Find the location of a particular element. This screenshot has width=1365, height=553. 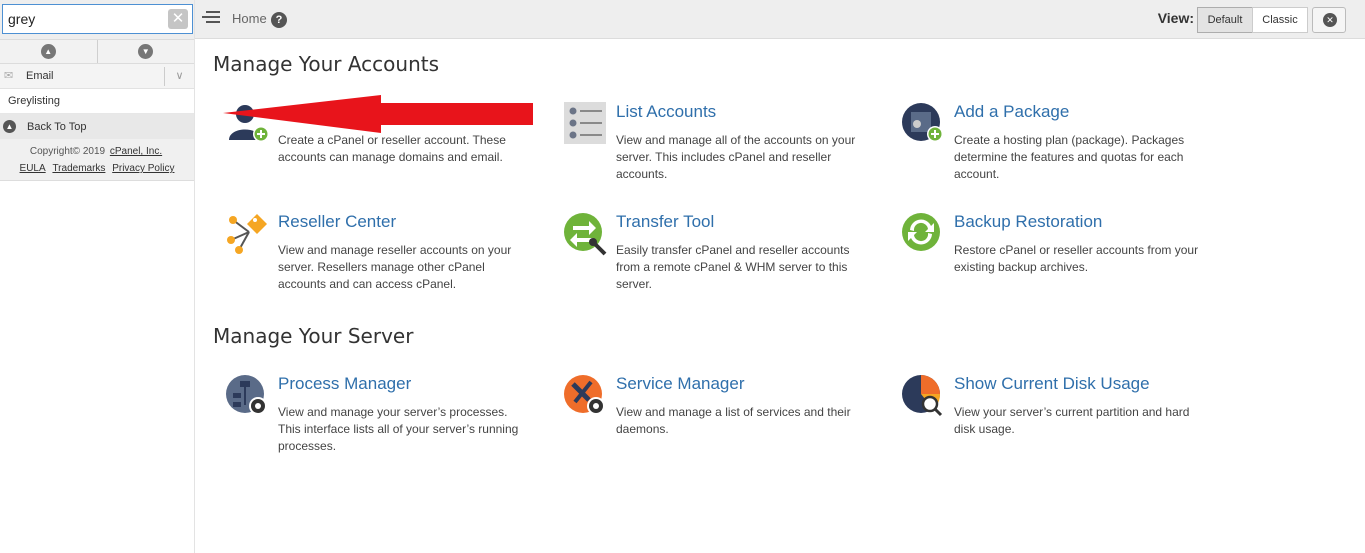

chevron-up-icon: ▲ is located at coordinates (48, 51).